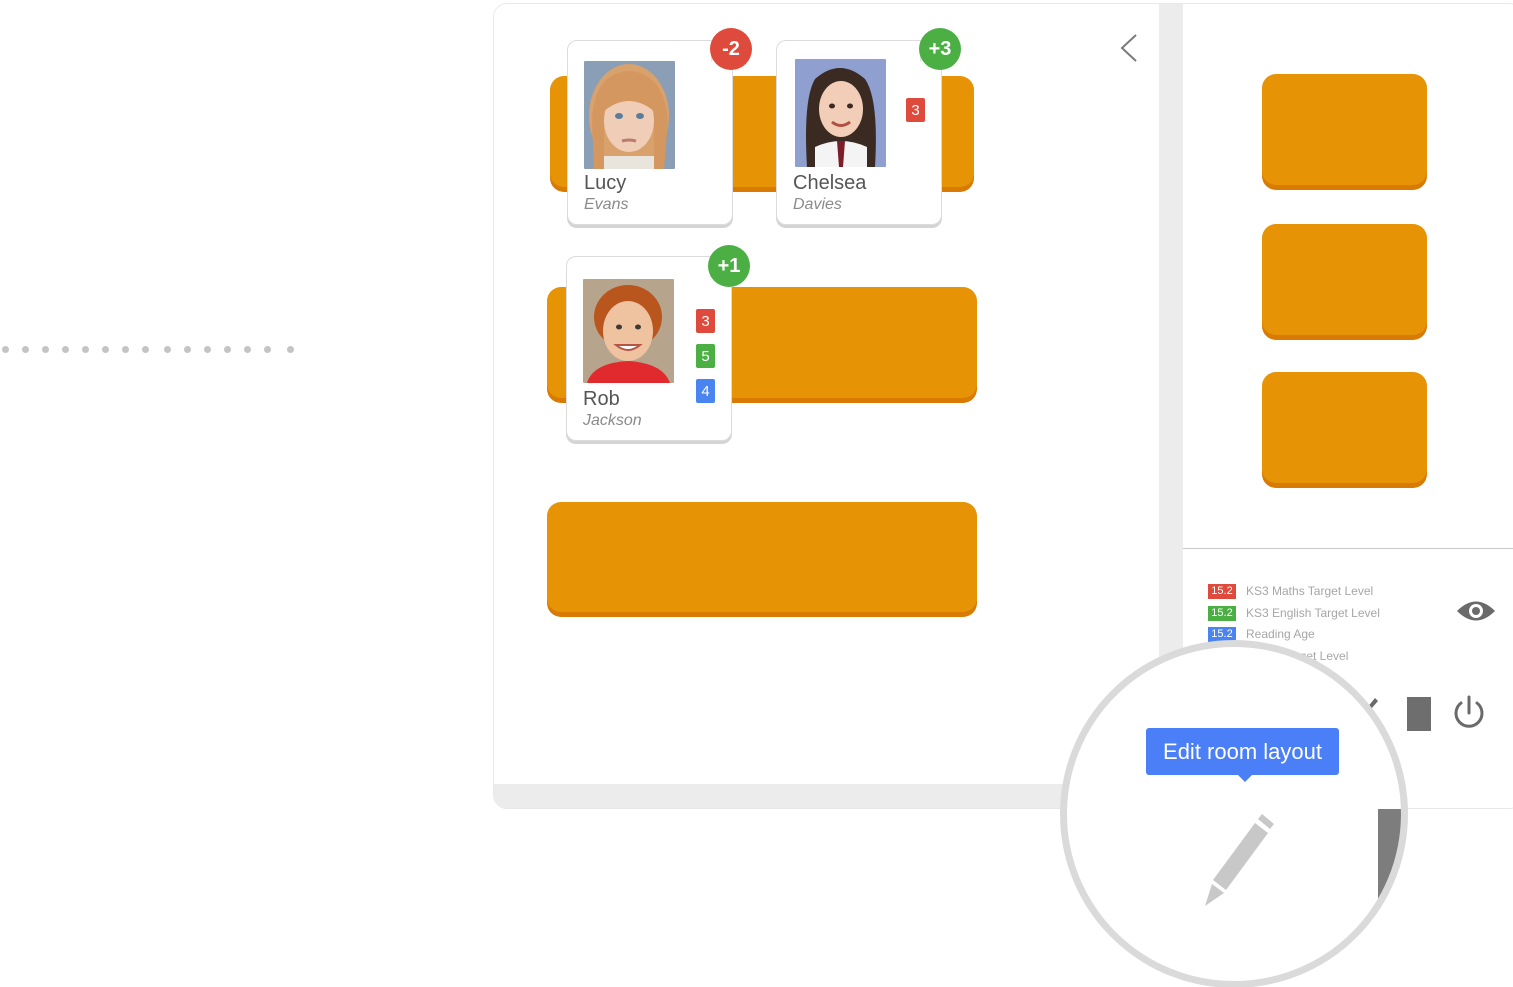 This screenshot has height=987, width=1513. I want to click on power-icon, so click(1469, 711).